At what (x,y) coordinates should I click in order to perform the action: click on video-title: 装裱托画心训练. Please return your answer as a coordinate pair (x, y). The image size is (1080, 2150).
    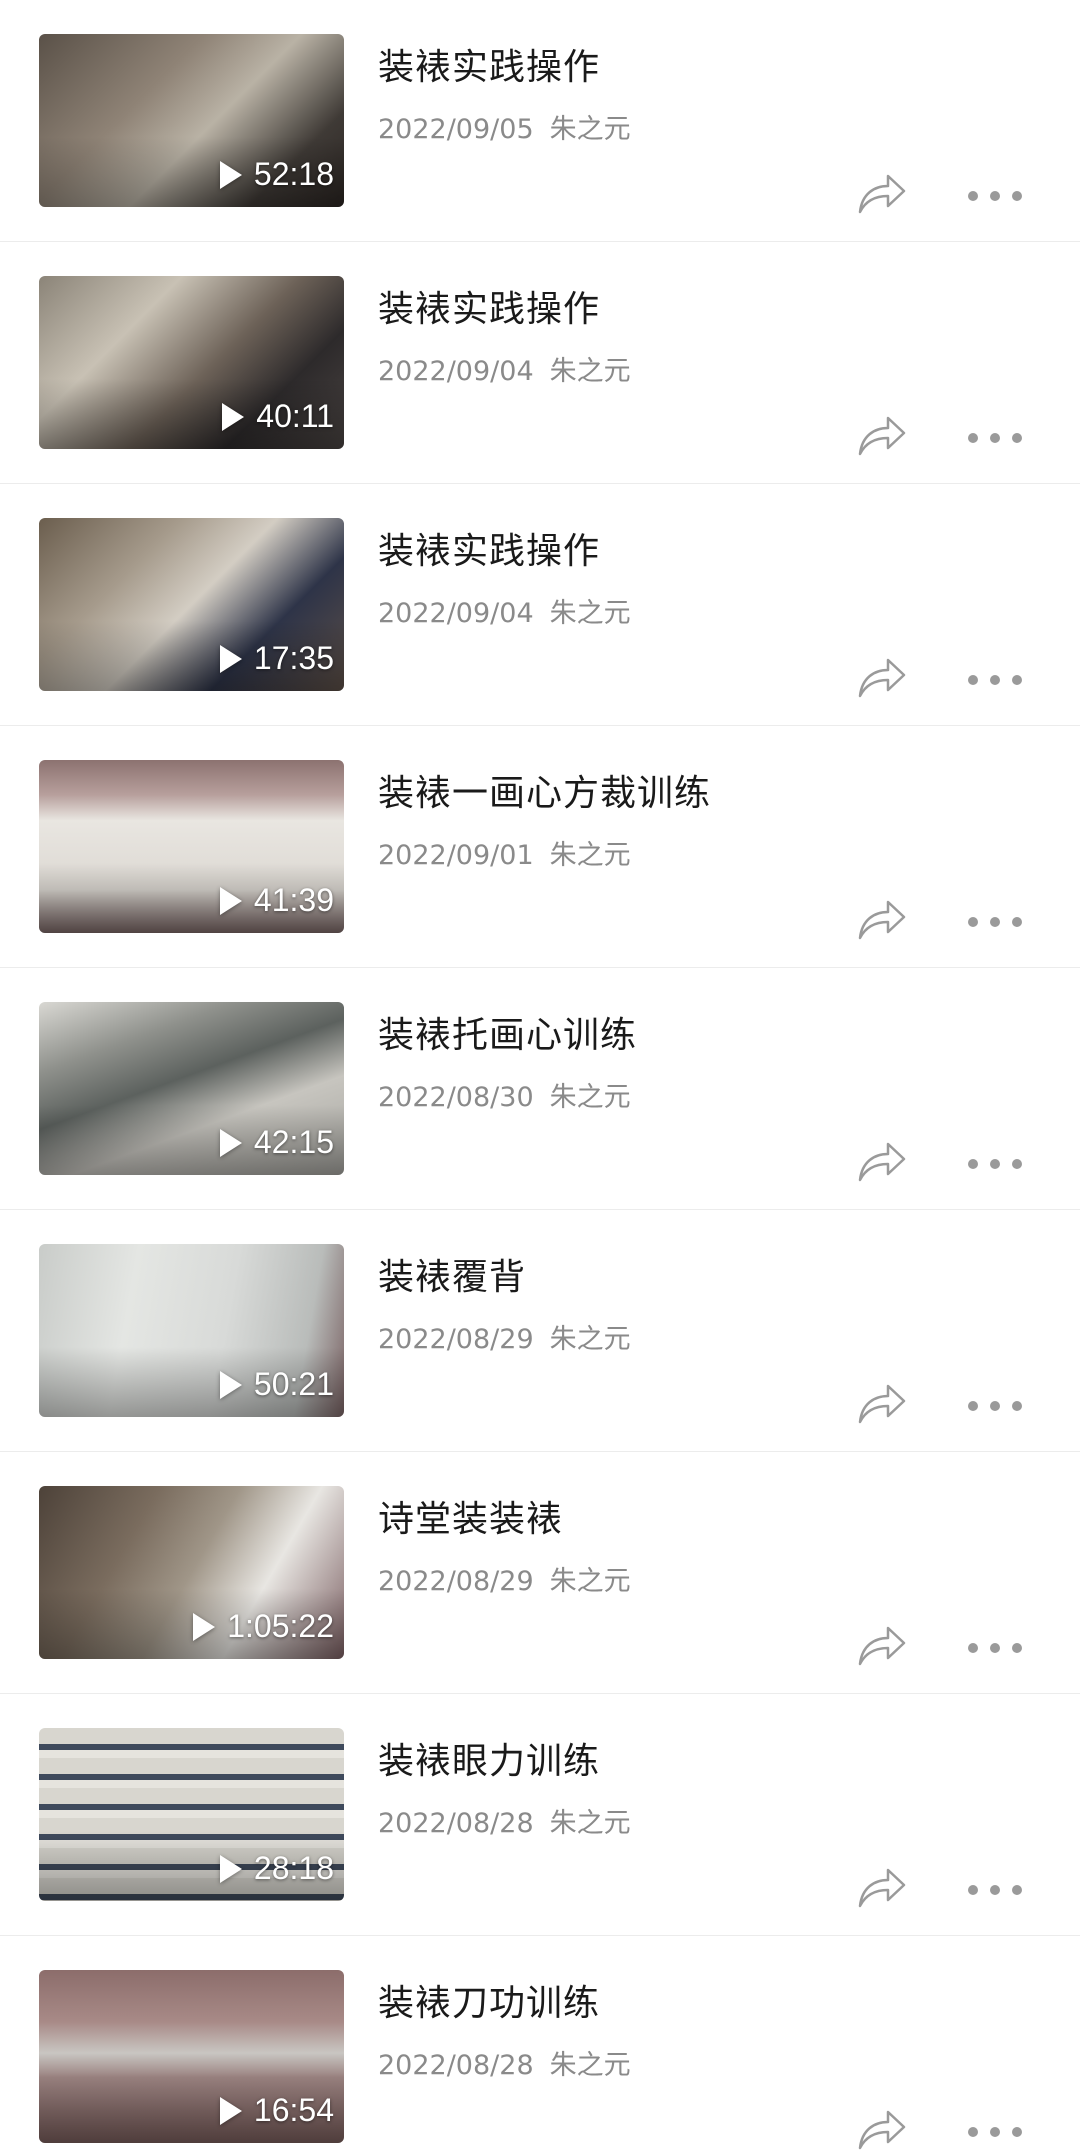
    Looking at the image, I should click on (507, 1032).